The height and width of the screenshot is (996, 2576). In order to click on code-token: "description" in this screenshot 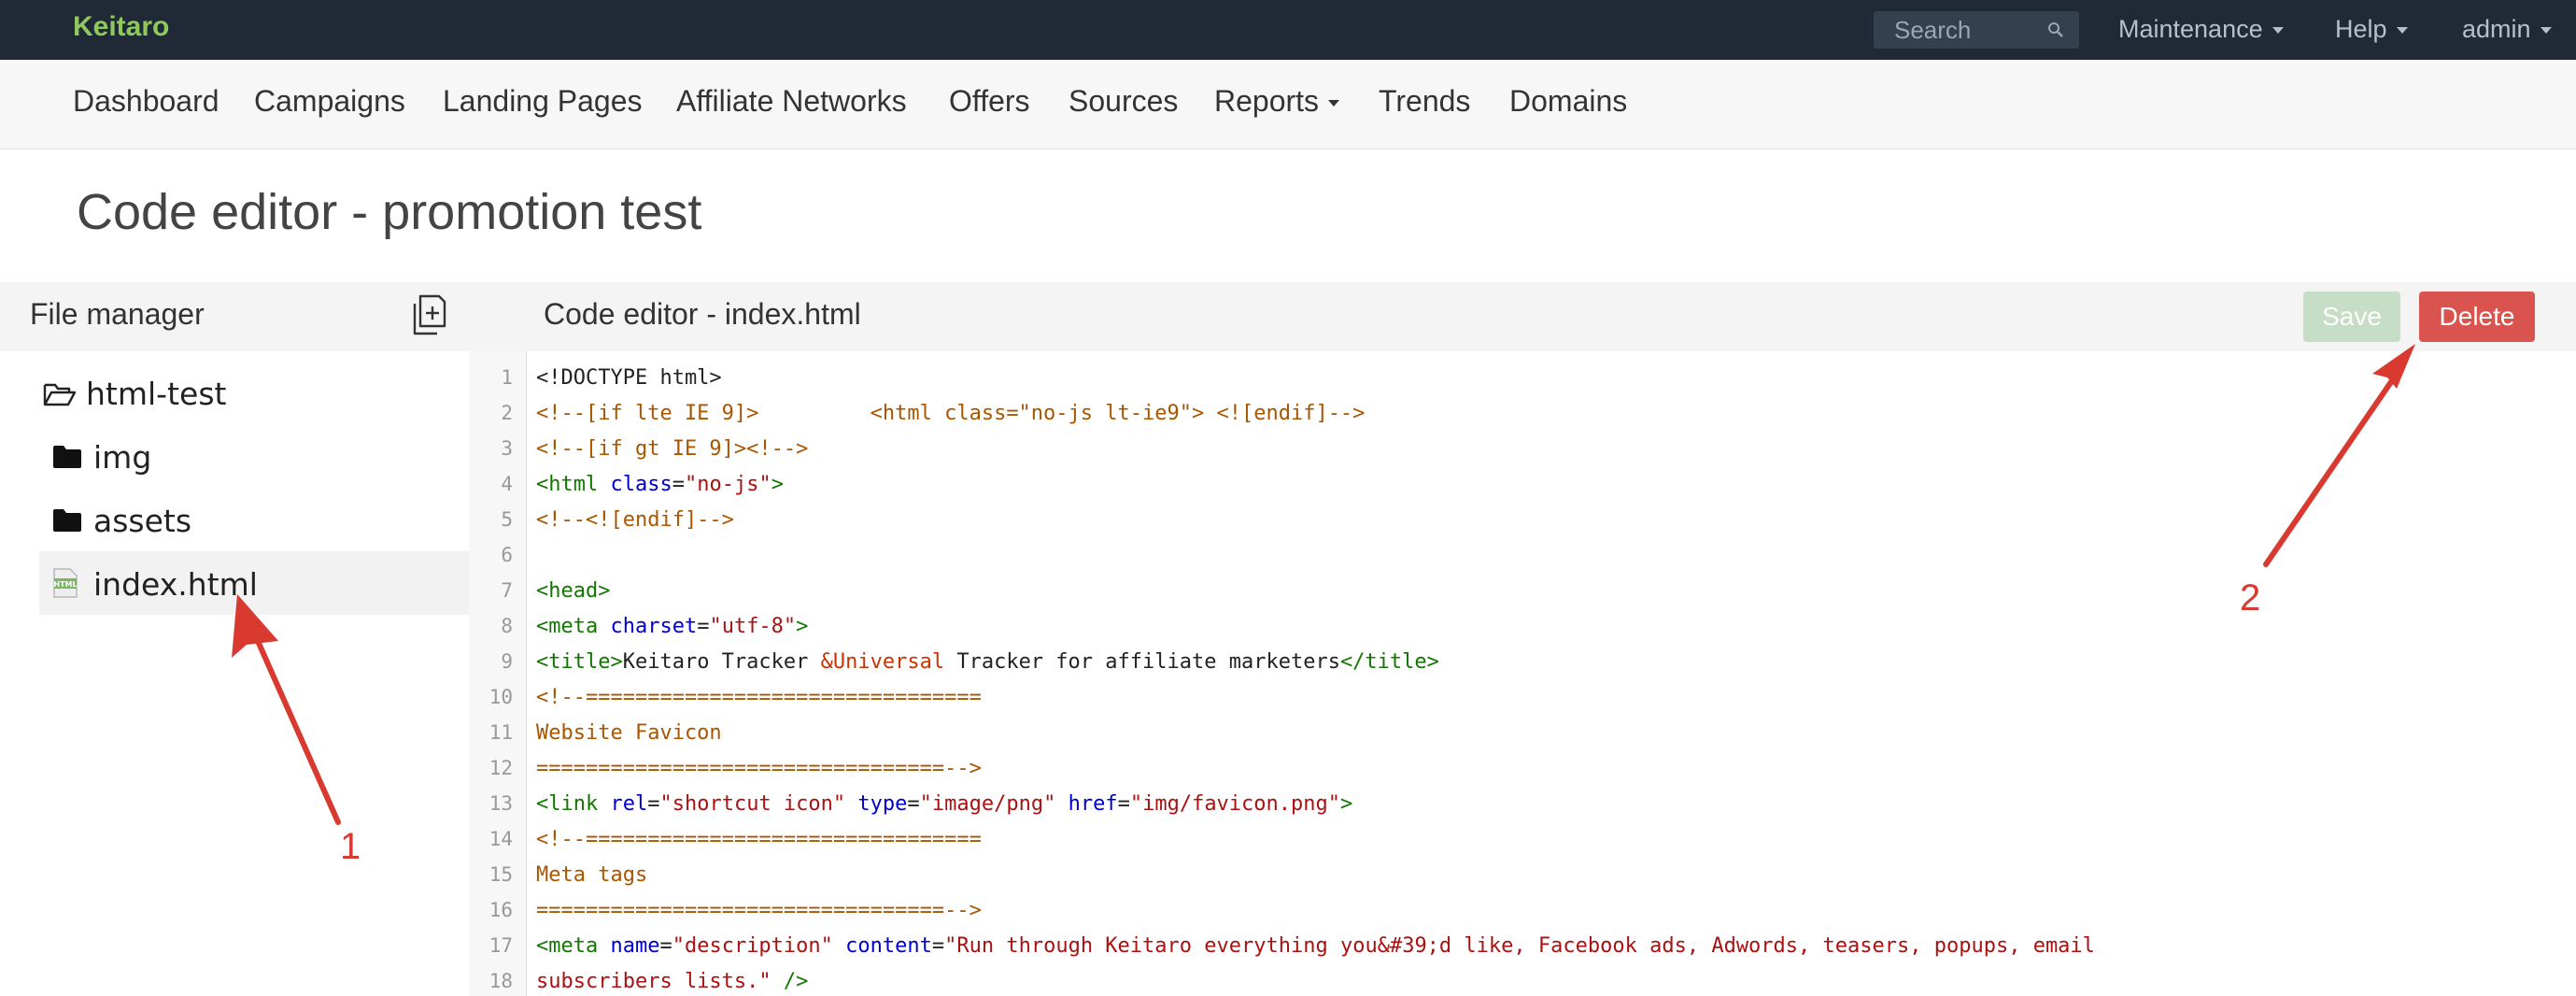, I will do `click(752, 946)`.